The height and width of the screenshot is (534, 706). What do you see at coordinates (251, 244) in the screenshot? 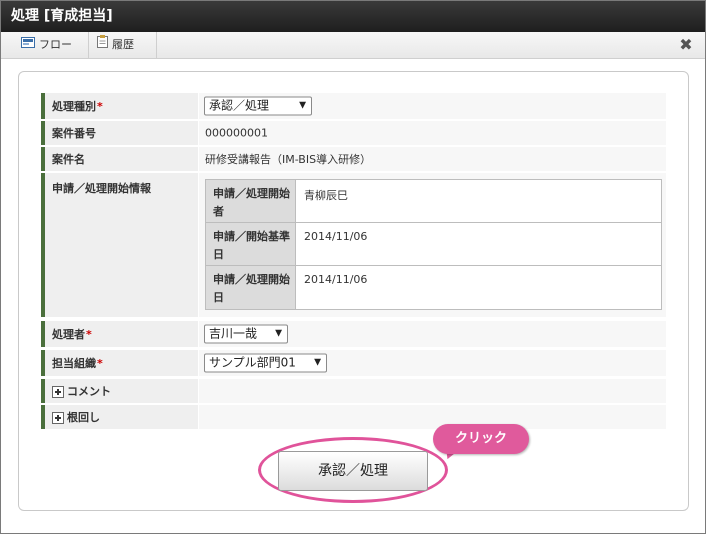
I see `base-date-label: 申請／開始基準日` at bounding box center [251, 244].